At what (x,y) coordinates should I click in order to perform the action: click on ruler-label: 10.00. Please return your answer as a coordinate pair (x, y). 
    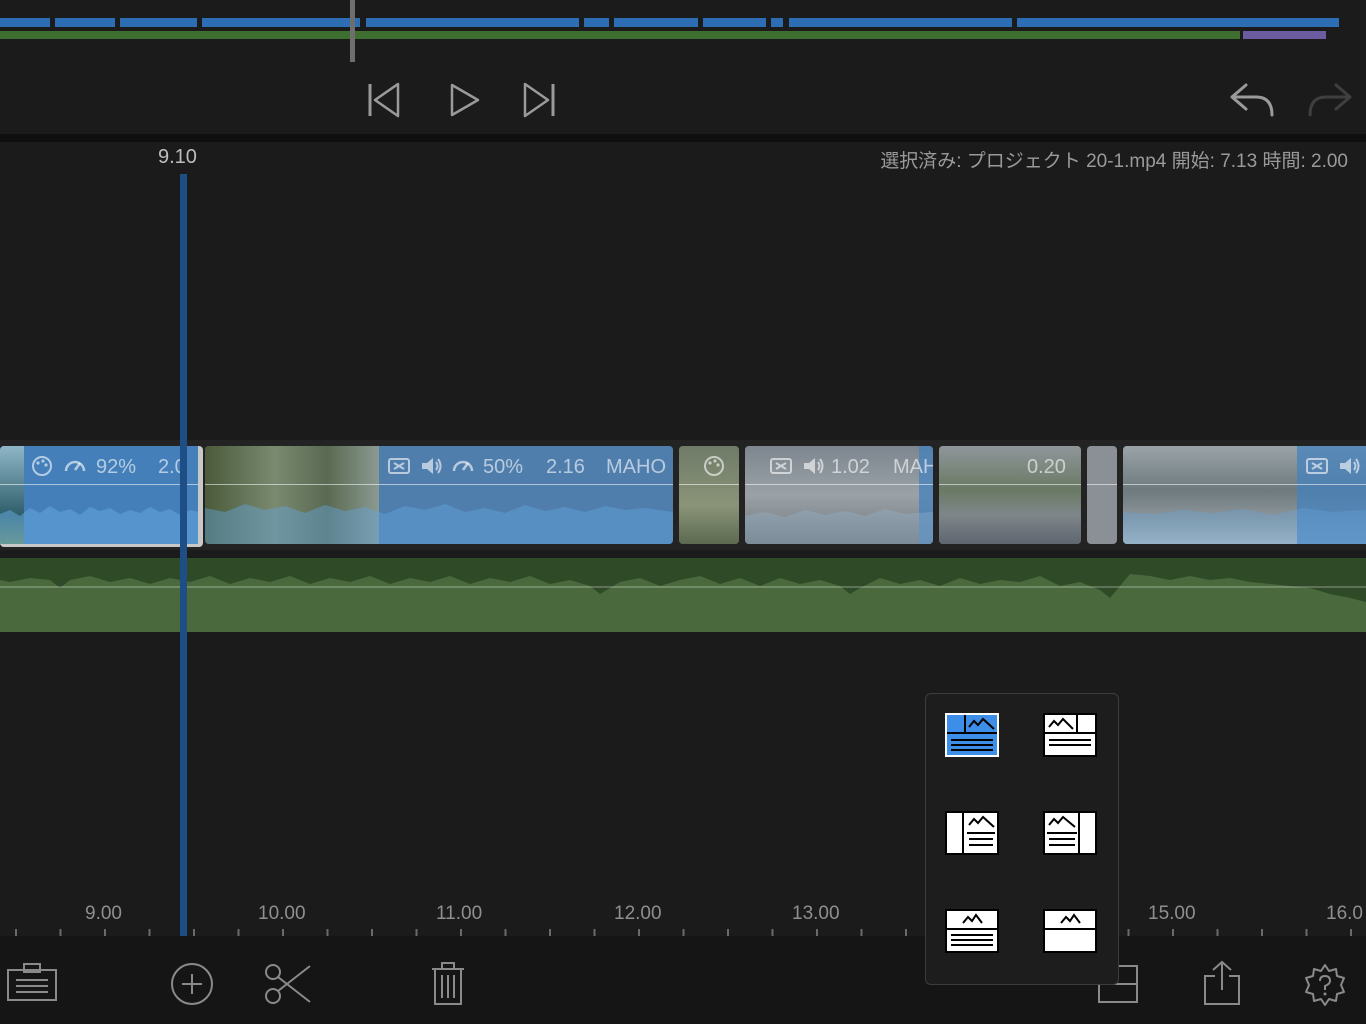
    Looking at the image, I should click on (282, 913).